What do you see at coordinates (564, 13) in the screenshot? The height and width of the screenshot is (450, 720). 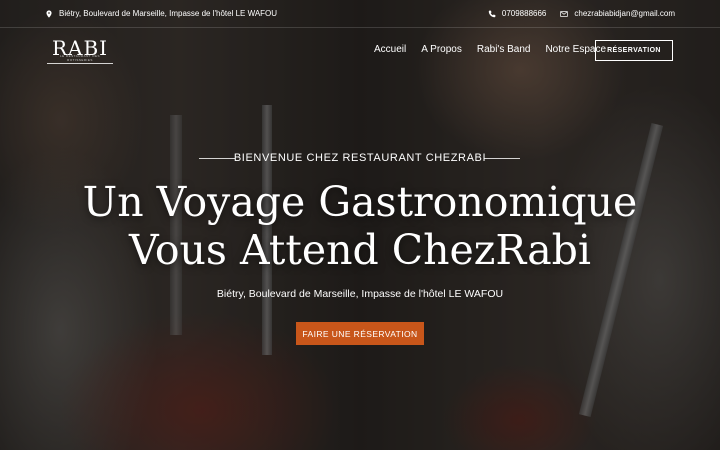 I see `mail-icon` at bounding box center [564, 13].